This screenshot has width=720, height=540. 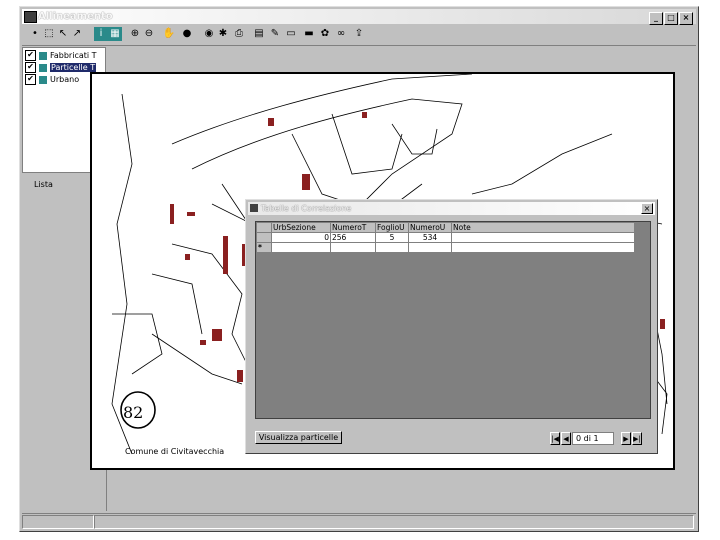 I want to click on first-record-button: |◀, so click(x=555, y=438).